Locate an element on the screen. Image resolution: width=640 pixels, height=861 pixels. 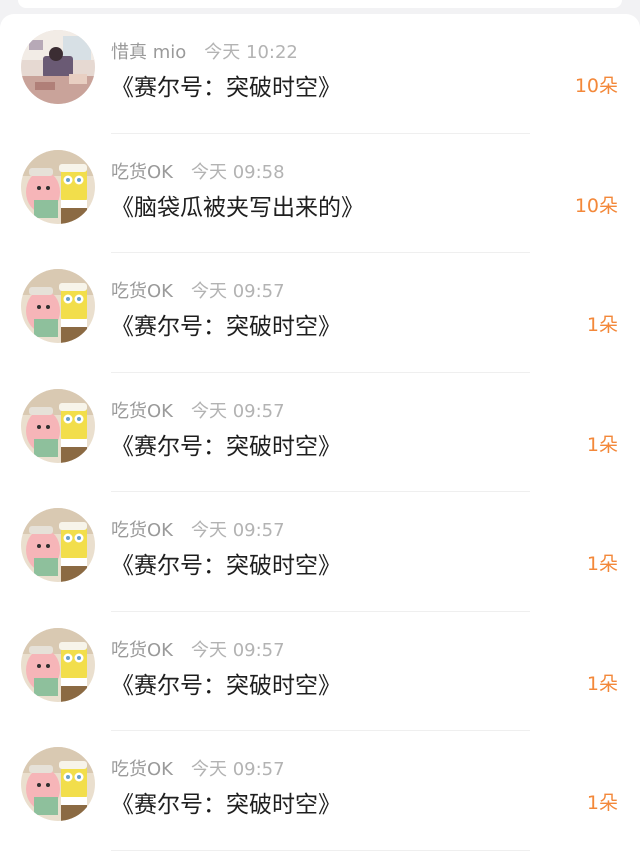
sender-name: 惜真 mio is located at coordinates (148, 52).